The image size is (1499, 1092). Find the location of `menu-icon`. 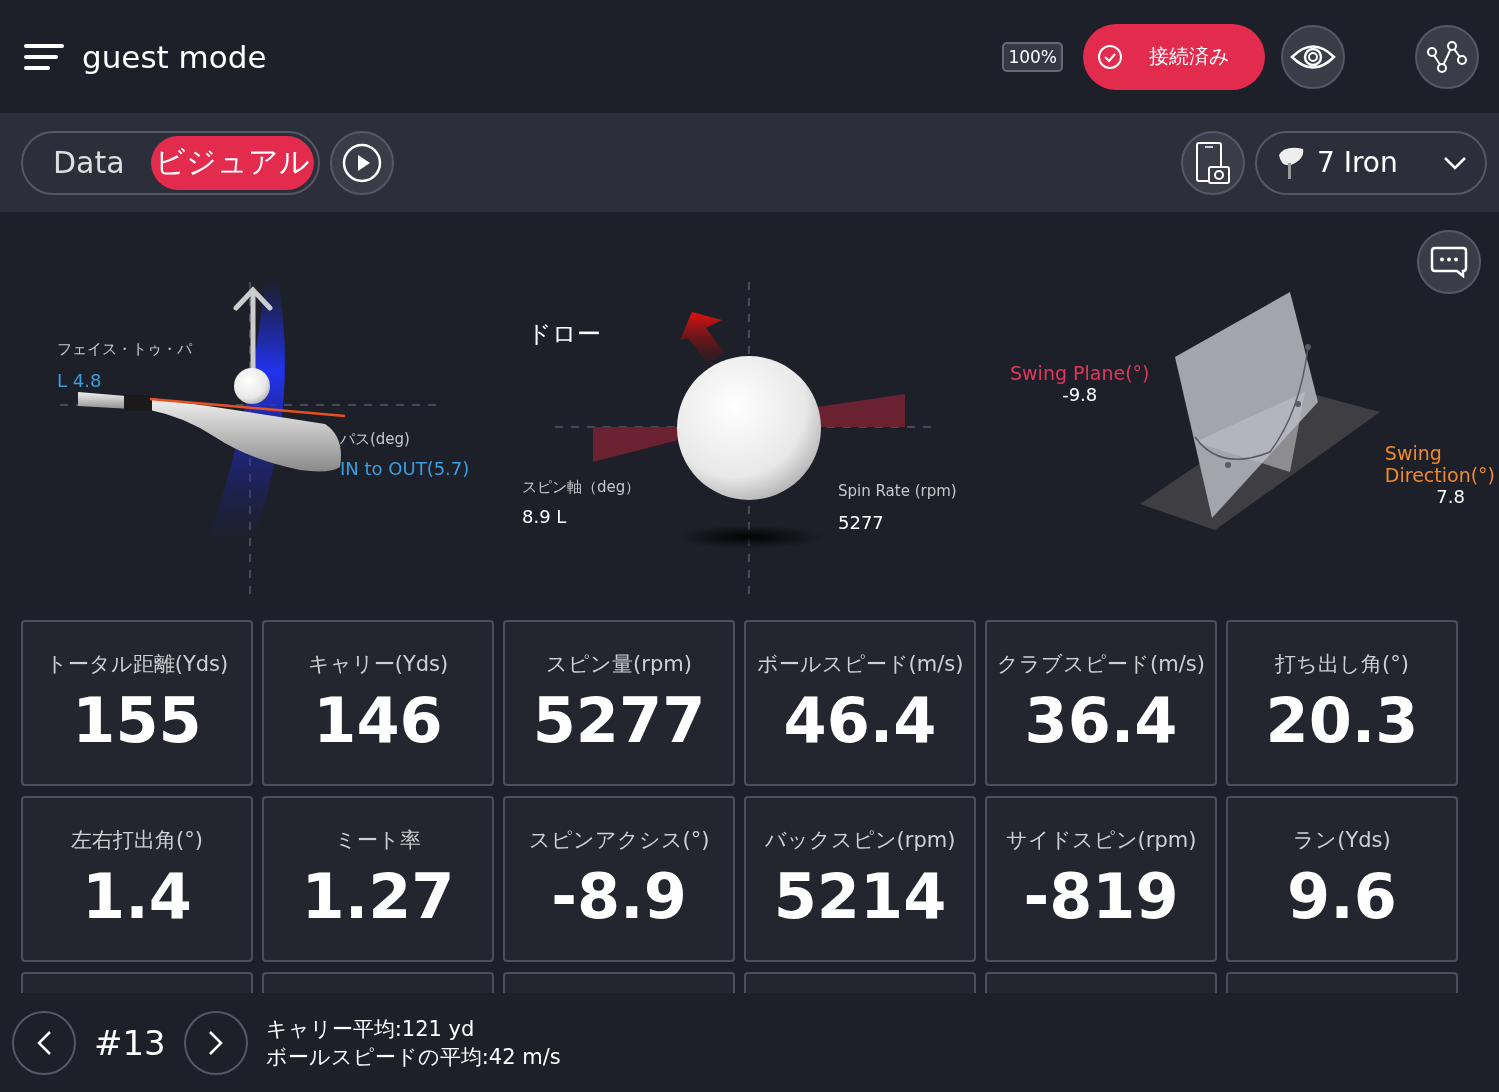

menu-icon is located at coordinates (44, 56).